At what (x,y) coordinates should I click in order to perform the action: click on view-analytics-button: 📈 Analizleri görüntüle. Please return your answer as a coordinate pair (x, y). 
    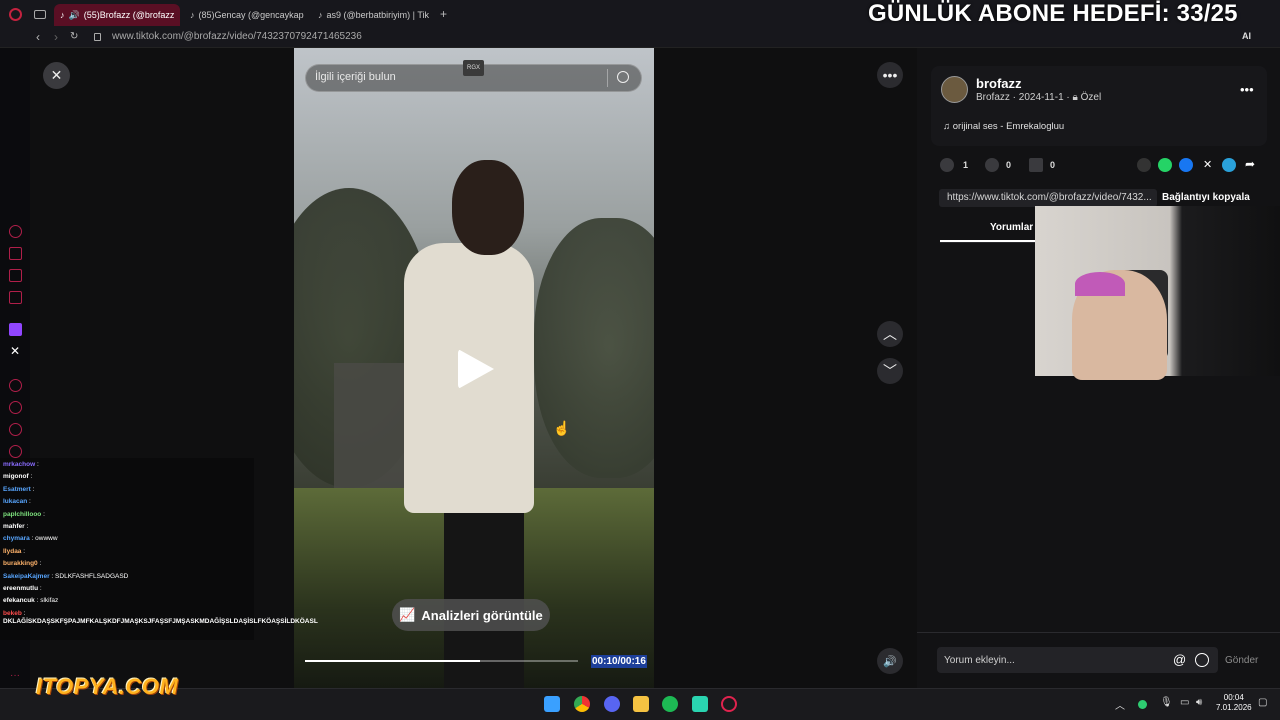
    Looking at the image, I should click on (471, 615).